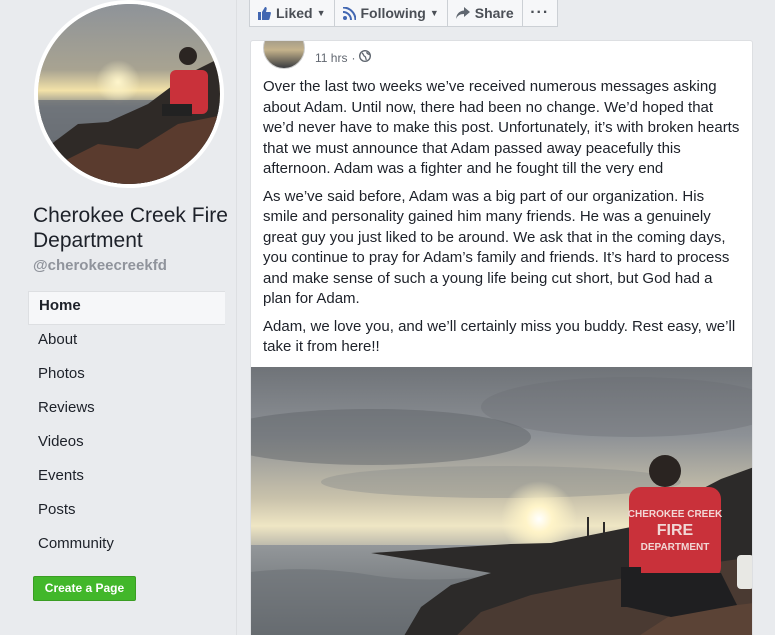 The image size is (775, 635). Describe the element at coordinates (236, 317) in the screenshot. I see `column-divider` at that location.